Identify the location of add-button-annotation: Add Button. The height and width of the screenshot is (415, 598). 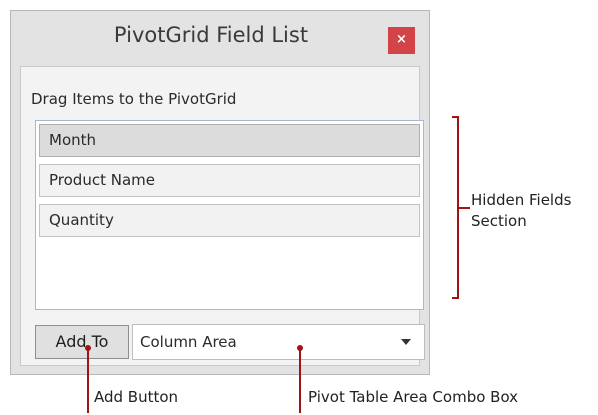
(136, 397).